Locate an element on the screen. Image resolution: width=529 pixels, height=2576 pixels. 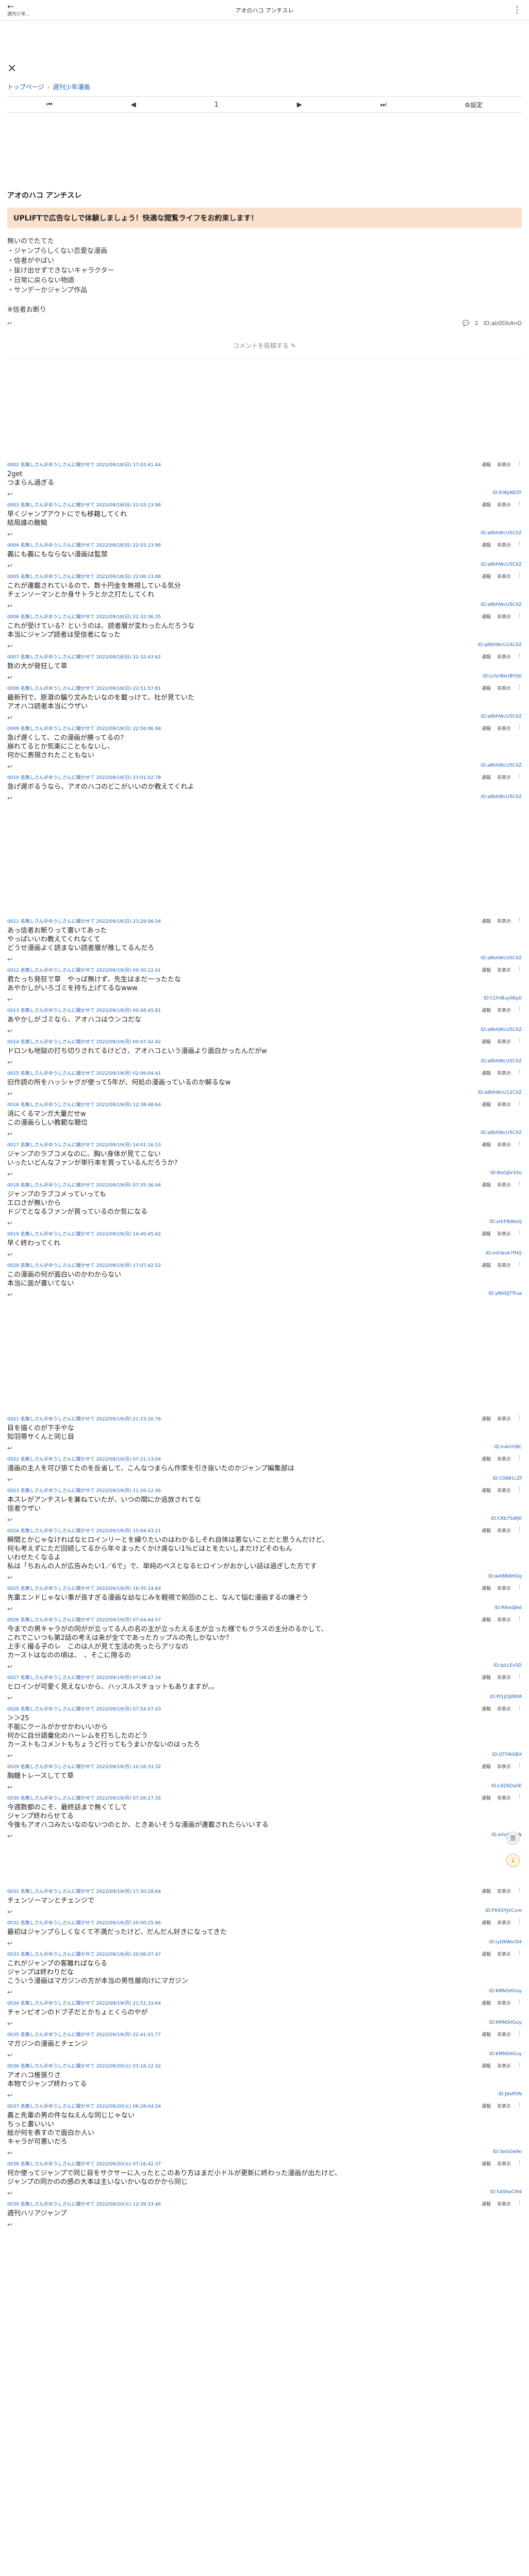
post-number: 0038 is located at coordinates (13, 2164).